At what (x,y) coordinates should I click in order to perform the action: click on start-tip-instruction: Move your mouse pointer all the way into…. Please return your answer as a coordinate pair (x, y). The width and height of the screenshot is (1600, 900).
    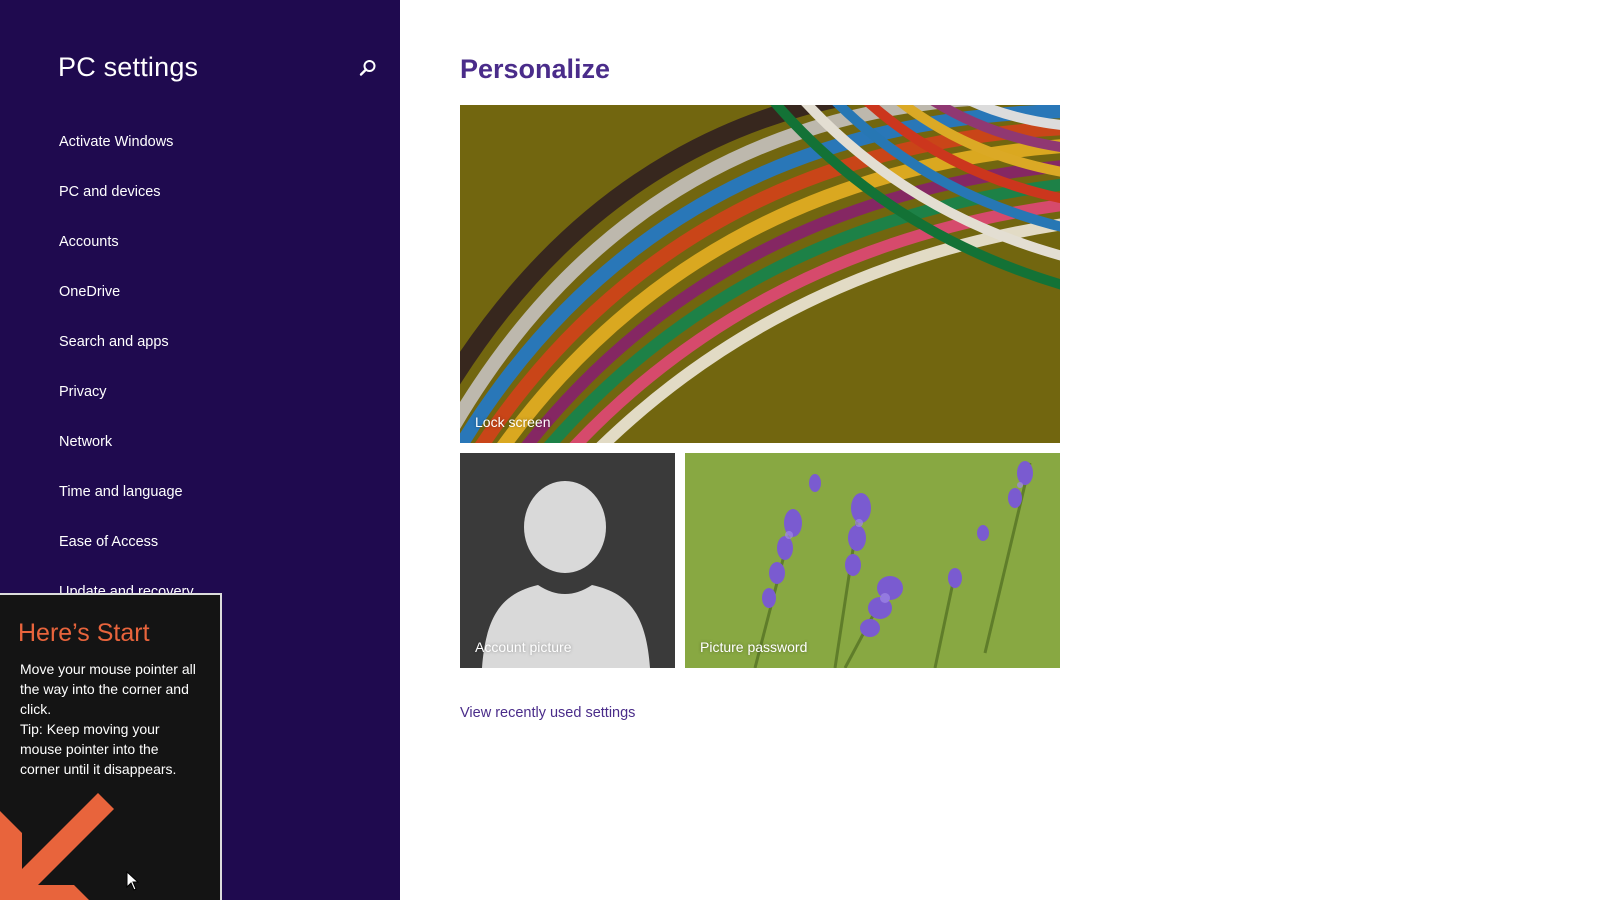
    Looking at the image, I should click on (108, 689).